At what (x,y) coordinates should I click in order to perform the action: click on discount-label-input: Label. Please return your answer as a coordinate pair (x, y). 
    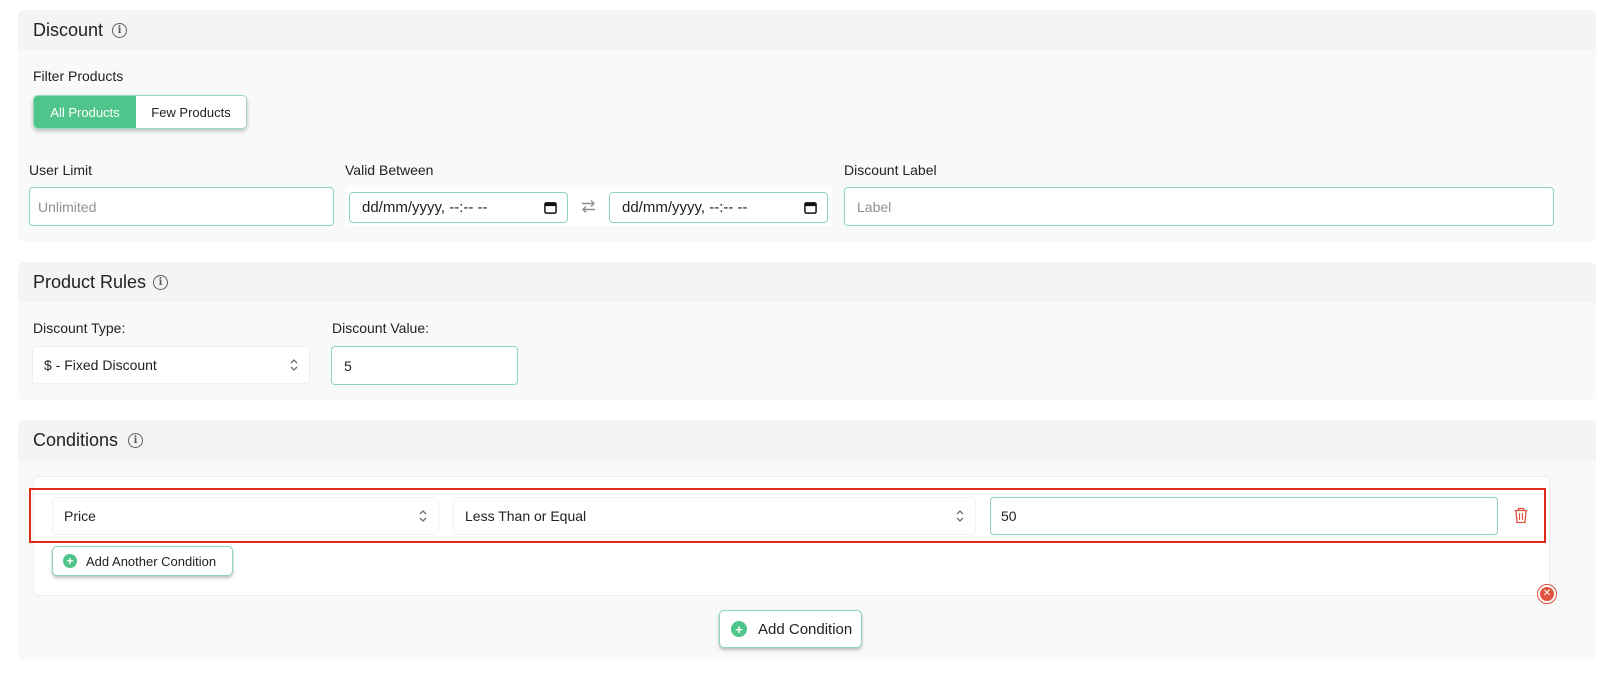
    Looking at the image, I should click on (1199, 206).